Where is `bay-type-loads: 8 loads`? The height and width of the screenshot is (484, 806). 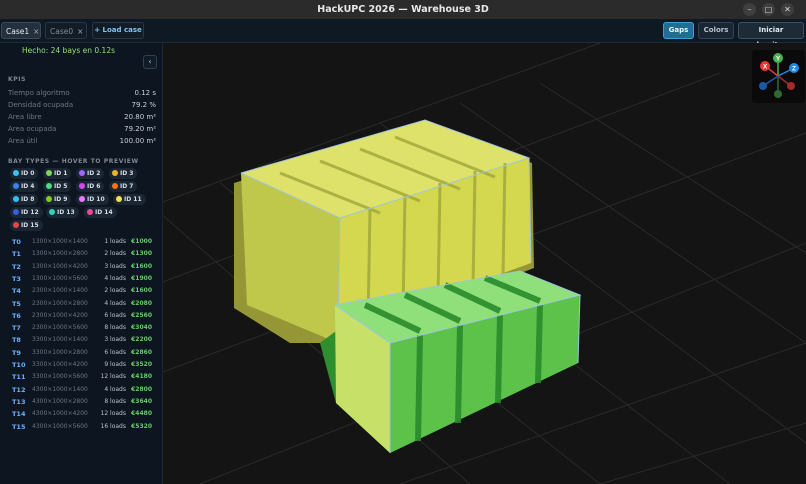
bay-type-loads: 8 loads is located at coordinates (115, 401).